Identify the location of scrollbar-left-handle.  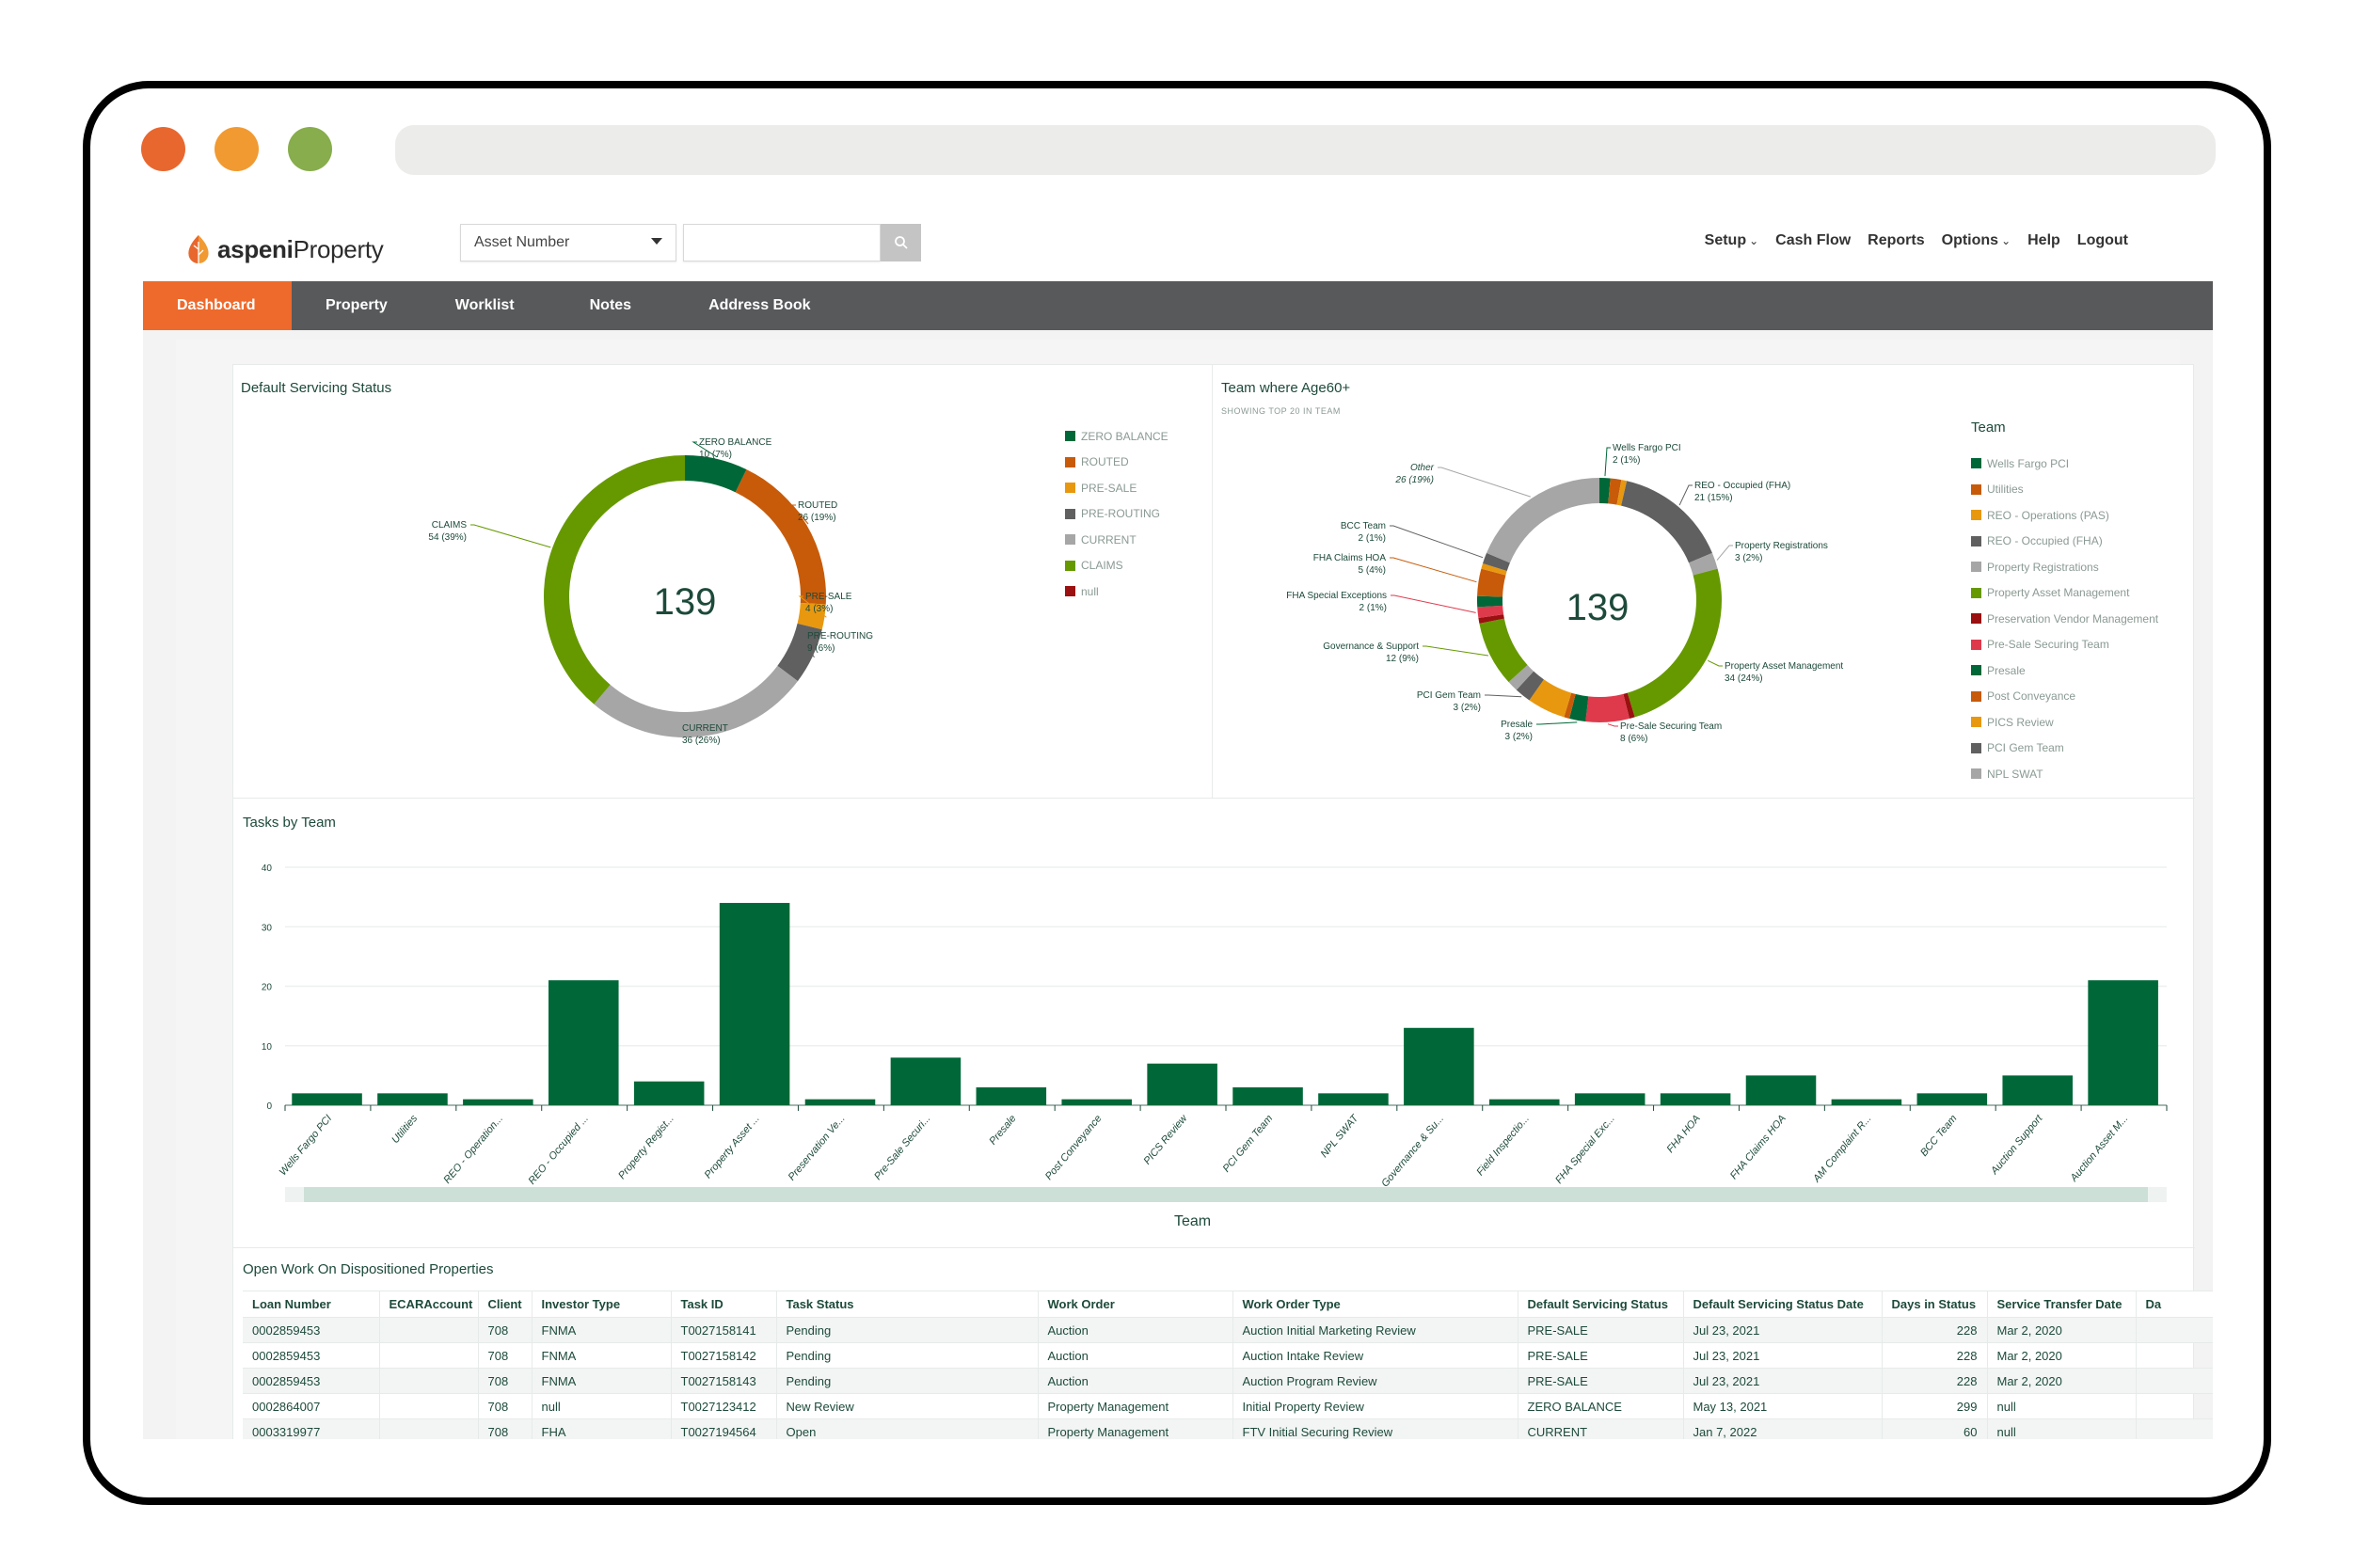
(294, 1195).